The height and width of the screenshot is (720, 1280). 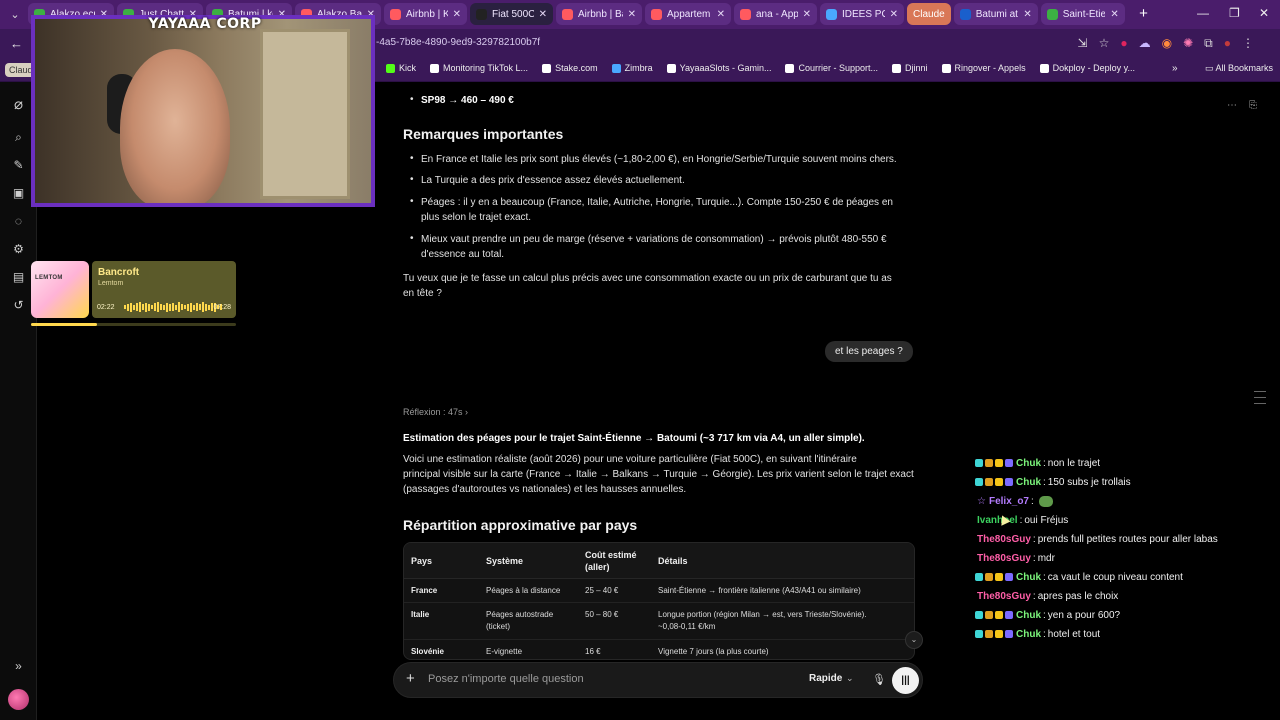 What do you see at coordinates (410, 678) in the screenshot?
I see `attach-plus-icon: +` at bounding box center [410, 678].